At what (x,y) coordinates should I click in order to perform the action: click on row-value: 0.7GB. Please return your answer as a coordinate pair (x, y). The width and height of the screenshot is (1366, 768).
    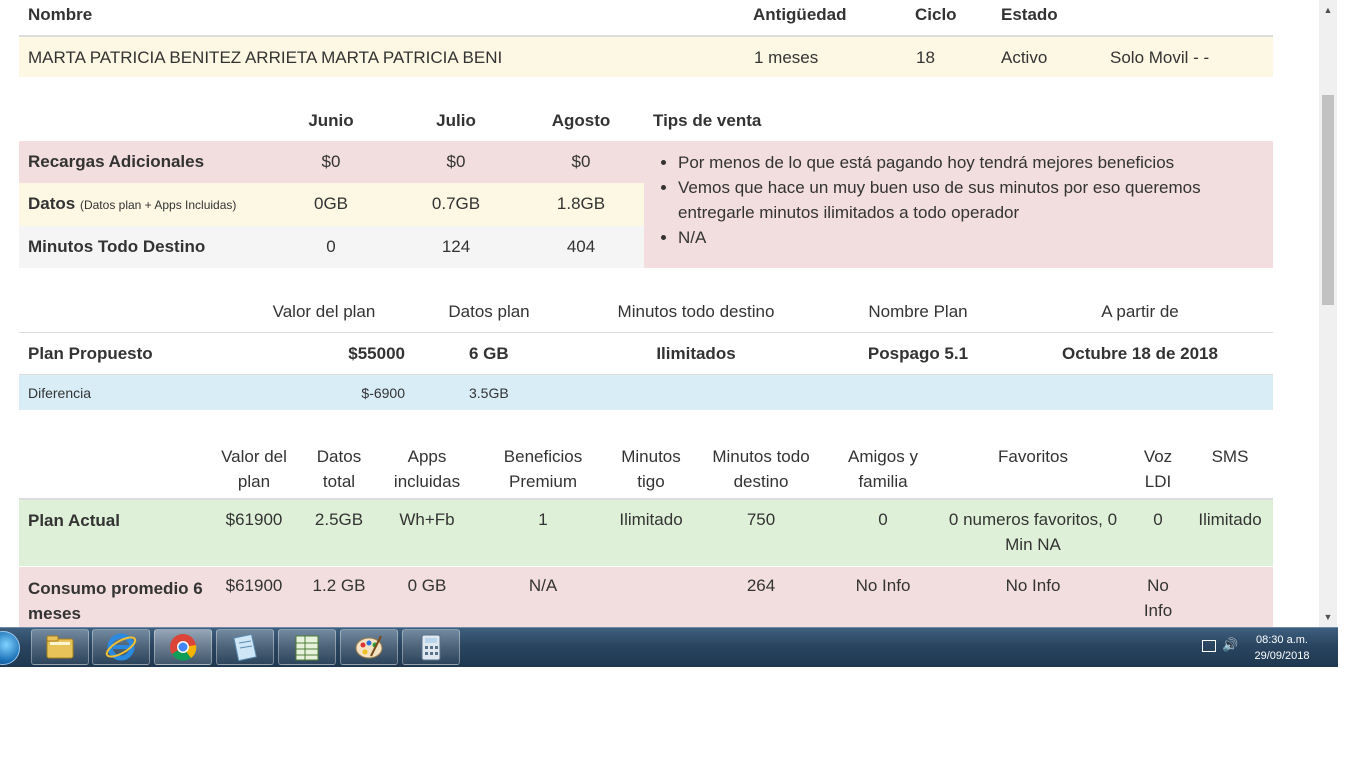
    Looking at the image, I should click on (456, 203).